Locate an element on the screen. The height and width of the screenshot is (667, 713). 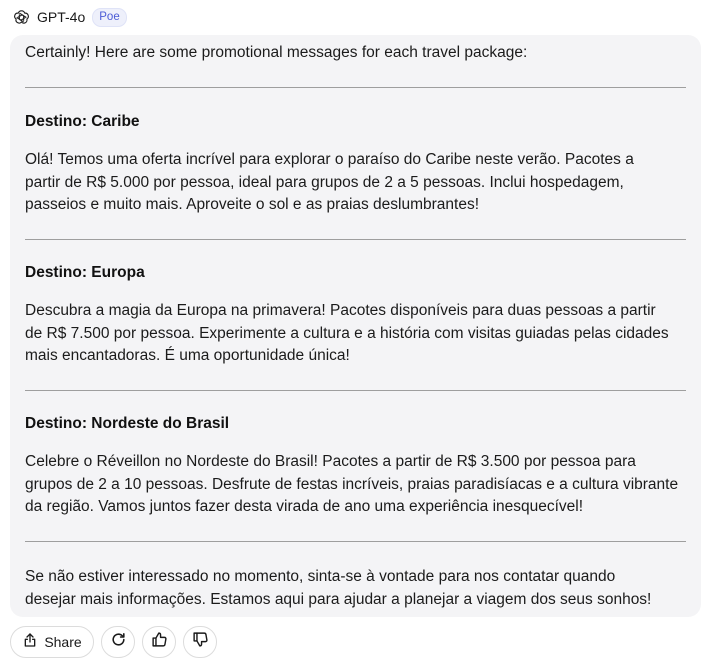
retry-icon is located at coordinates (118, 642).